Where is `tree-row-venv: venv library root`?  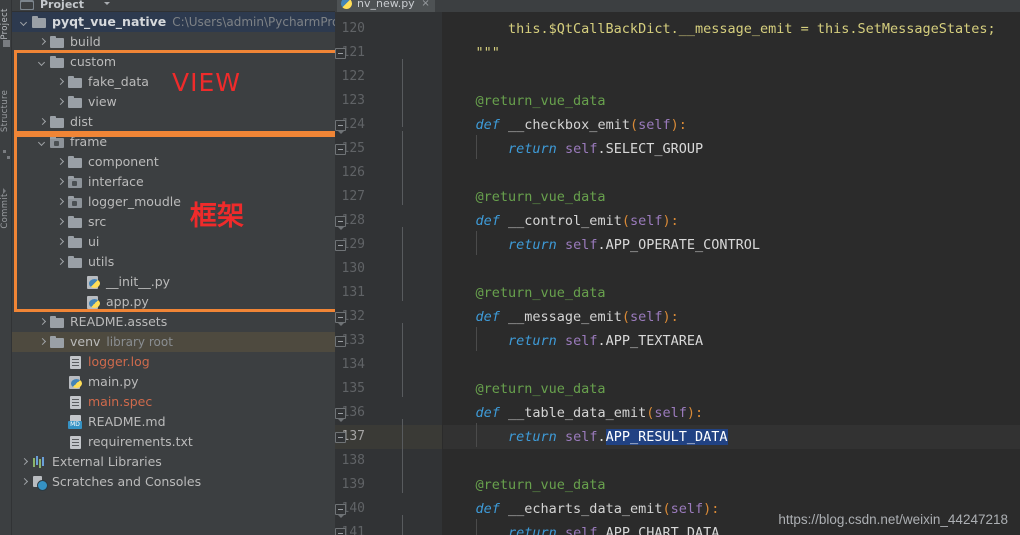
tree-row-venv: venv library root is located at coordinates (173, 342).